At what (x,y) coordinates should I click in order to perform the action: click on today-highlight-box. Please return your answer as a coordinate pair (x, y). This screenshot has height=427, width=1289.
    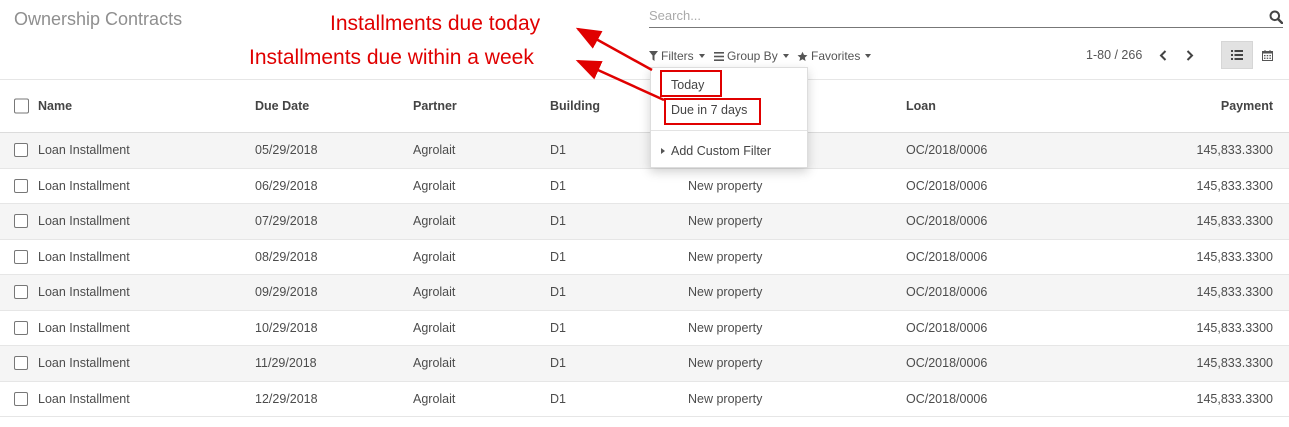
    Looking at the image, I should click on (691, 83).